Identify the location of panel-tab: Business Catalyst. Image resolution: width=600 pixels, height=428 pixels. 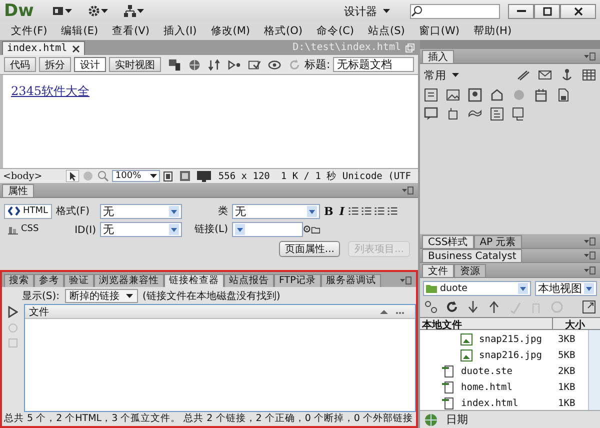
(472, 255).